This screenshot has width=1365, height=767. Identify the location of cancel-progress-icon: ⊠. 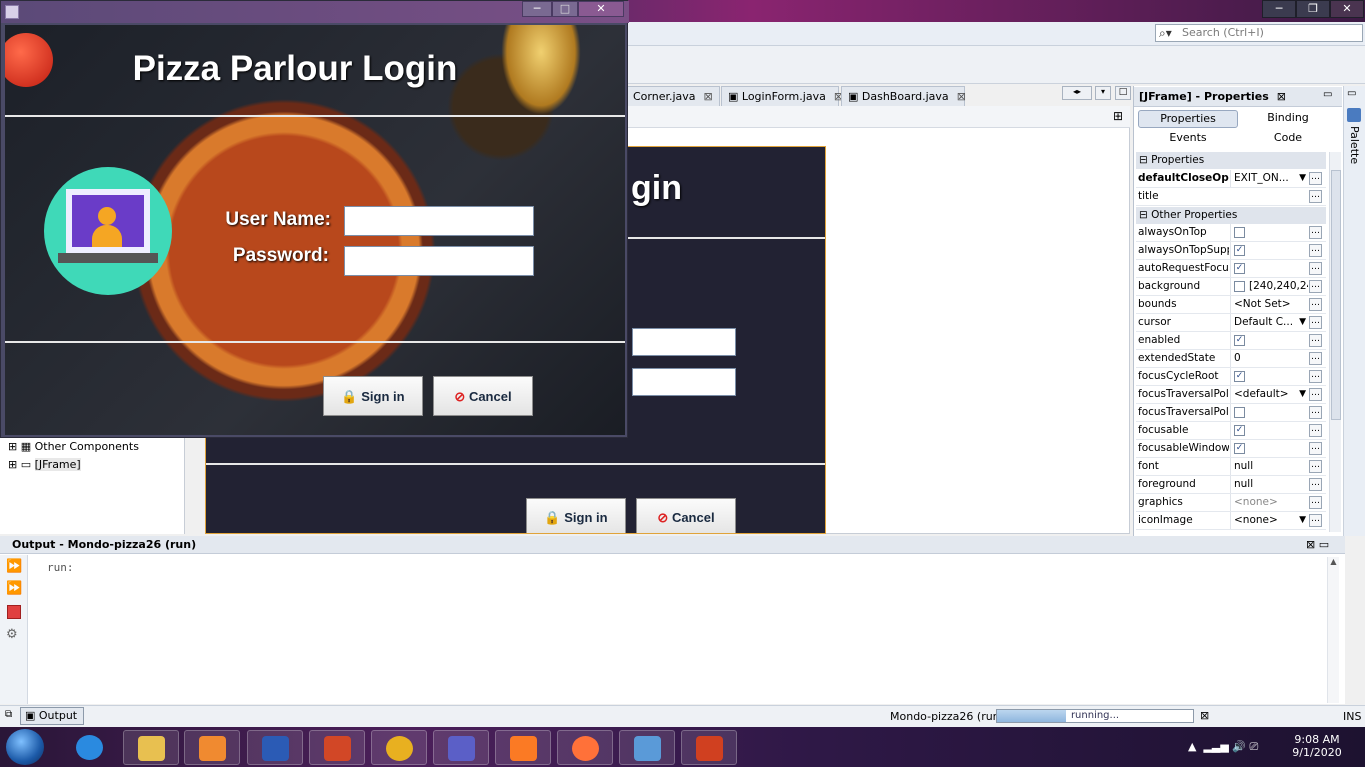
(1204, 715).